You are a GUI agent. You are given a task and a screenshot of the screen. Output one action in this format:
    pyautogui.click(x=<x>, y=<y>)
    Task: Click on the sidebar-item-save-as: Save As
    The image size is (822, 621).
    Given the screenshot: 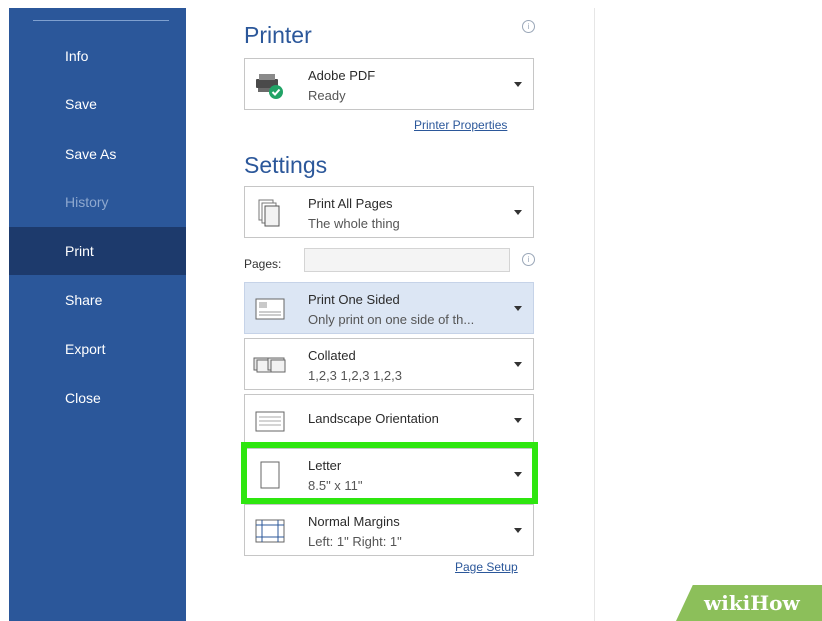 What is the action you would take?
    pyautogui.click(x=97, y=154)
    